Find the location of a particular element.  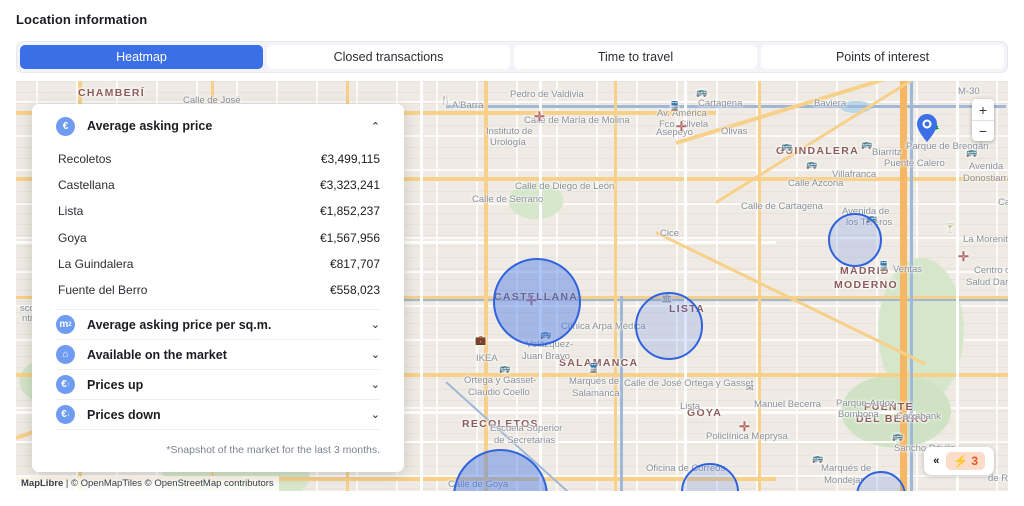

collapse-panel-button: « is located at coordinates (936, 461).